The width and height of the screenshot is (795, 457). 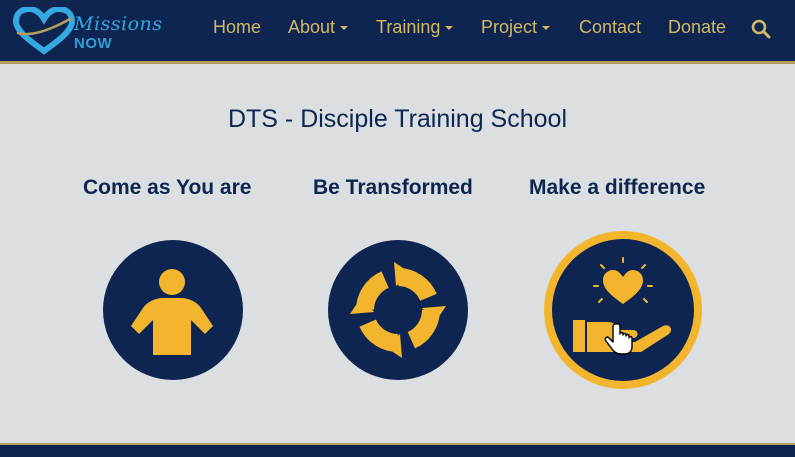 What do you see at coordinates (397, 450) in the screenshot?
I see `footer-bar` at bounding box center [397, 450].